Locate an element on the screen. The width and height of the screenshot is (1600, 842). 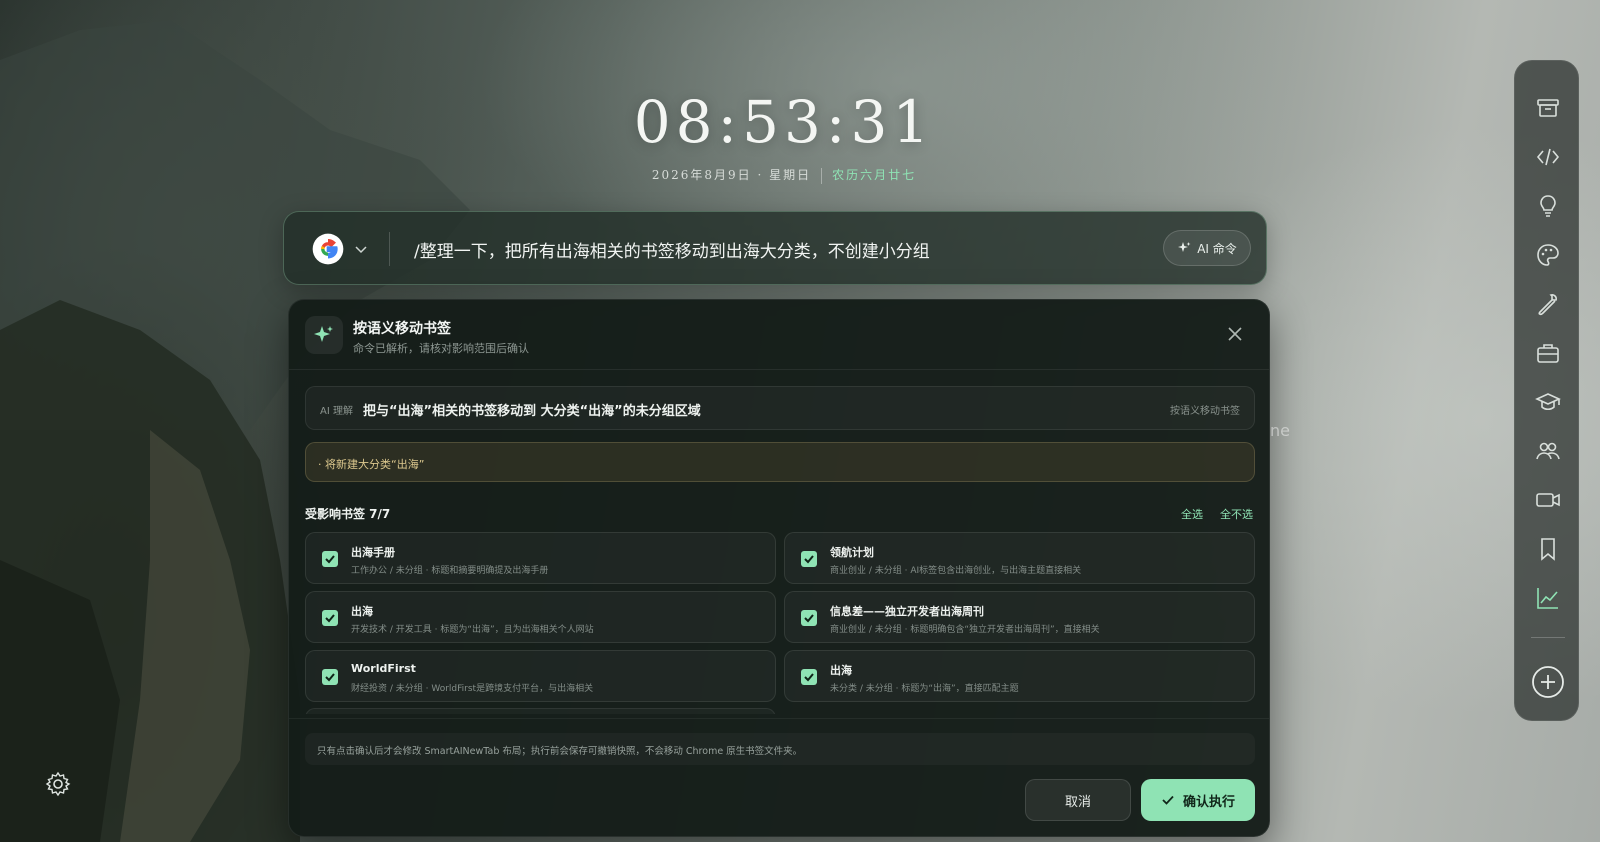
lightbulb-icon is located at coordinates (1548, 206).